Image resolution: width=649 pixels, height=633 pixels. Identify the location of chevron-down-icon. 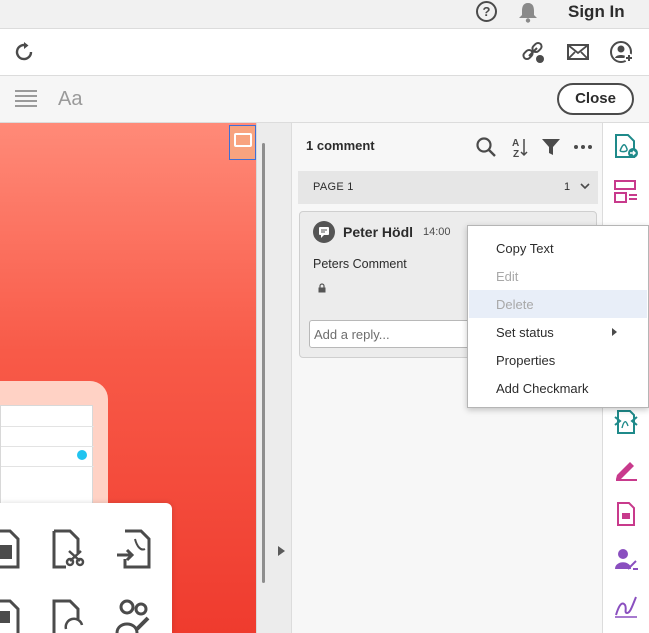
(585, 186).